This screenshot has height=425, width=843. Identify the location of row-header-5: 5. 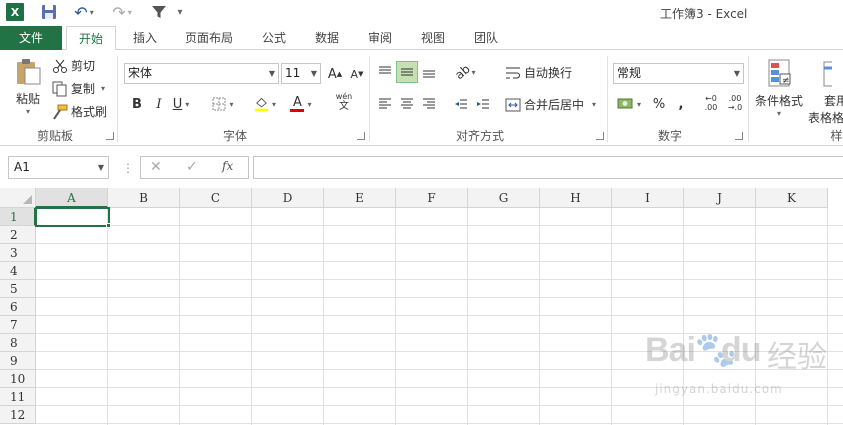
(18, 289).